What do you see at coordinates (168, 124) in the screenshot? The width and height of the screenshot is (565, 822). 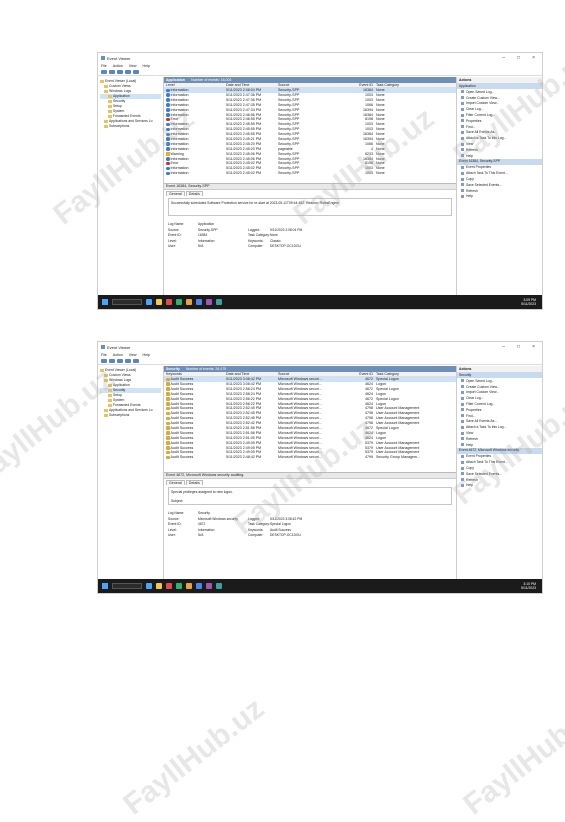 I see `info-icon` at bounding box center [168, 124].